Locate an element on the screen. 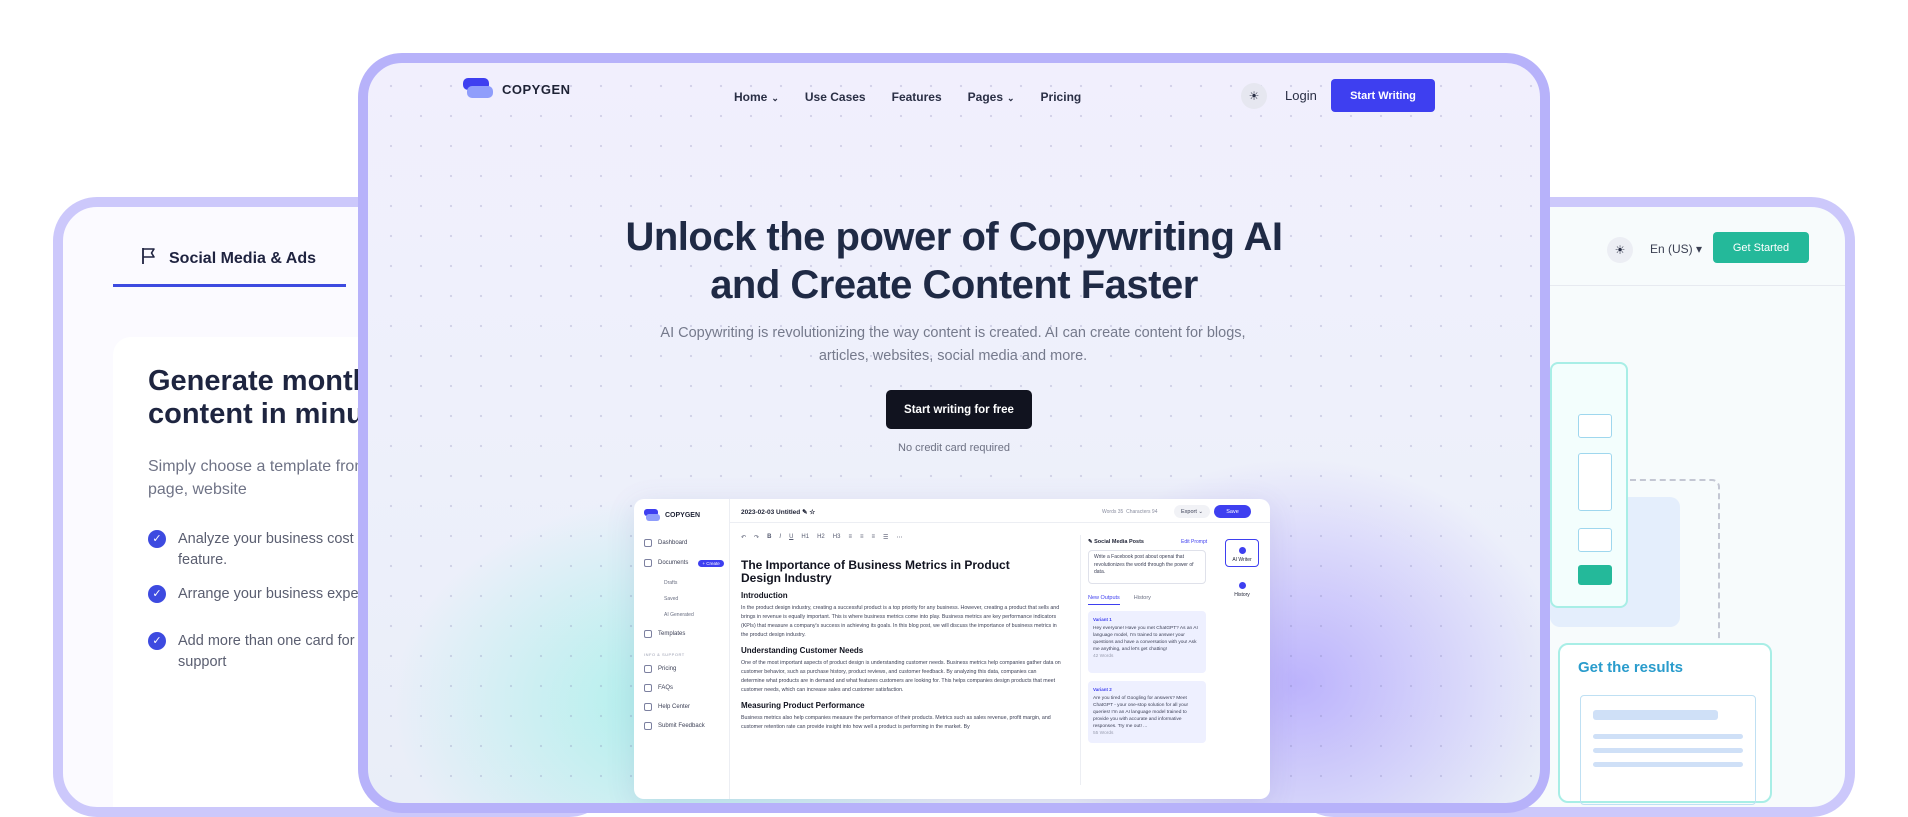  start-writing-free-button: Start writing for free is located at coordinates (959, 409).